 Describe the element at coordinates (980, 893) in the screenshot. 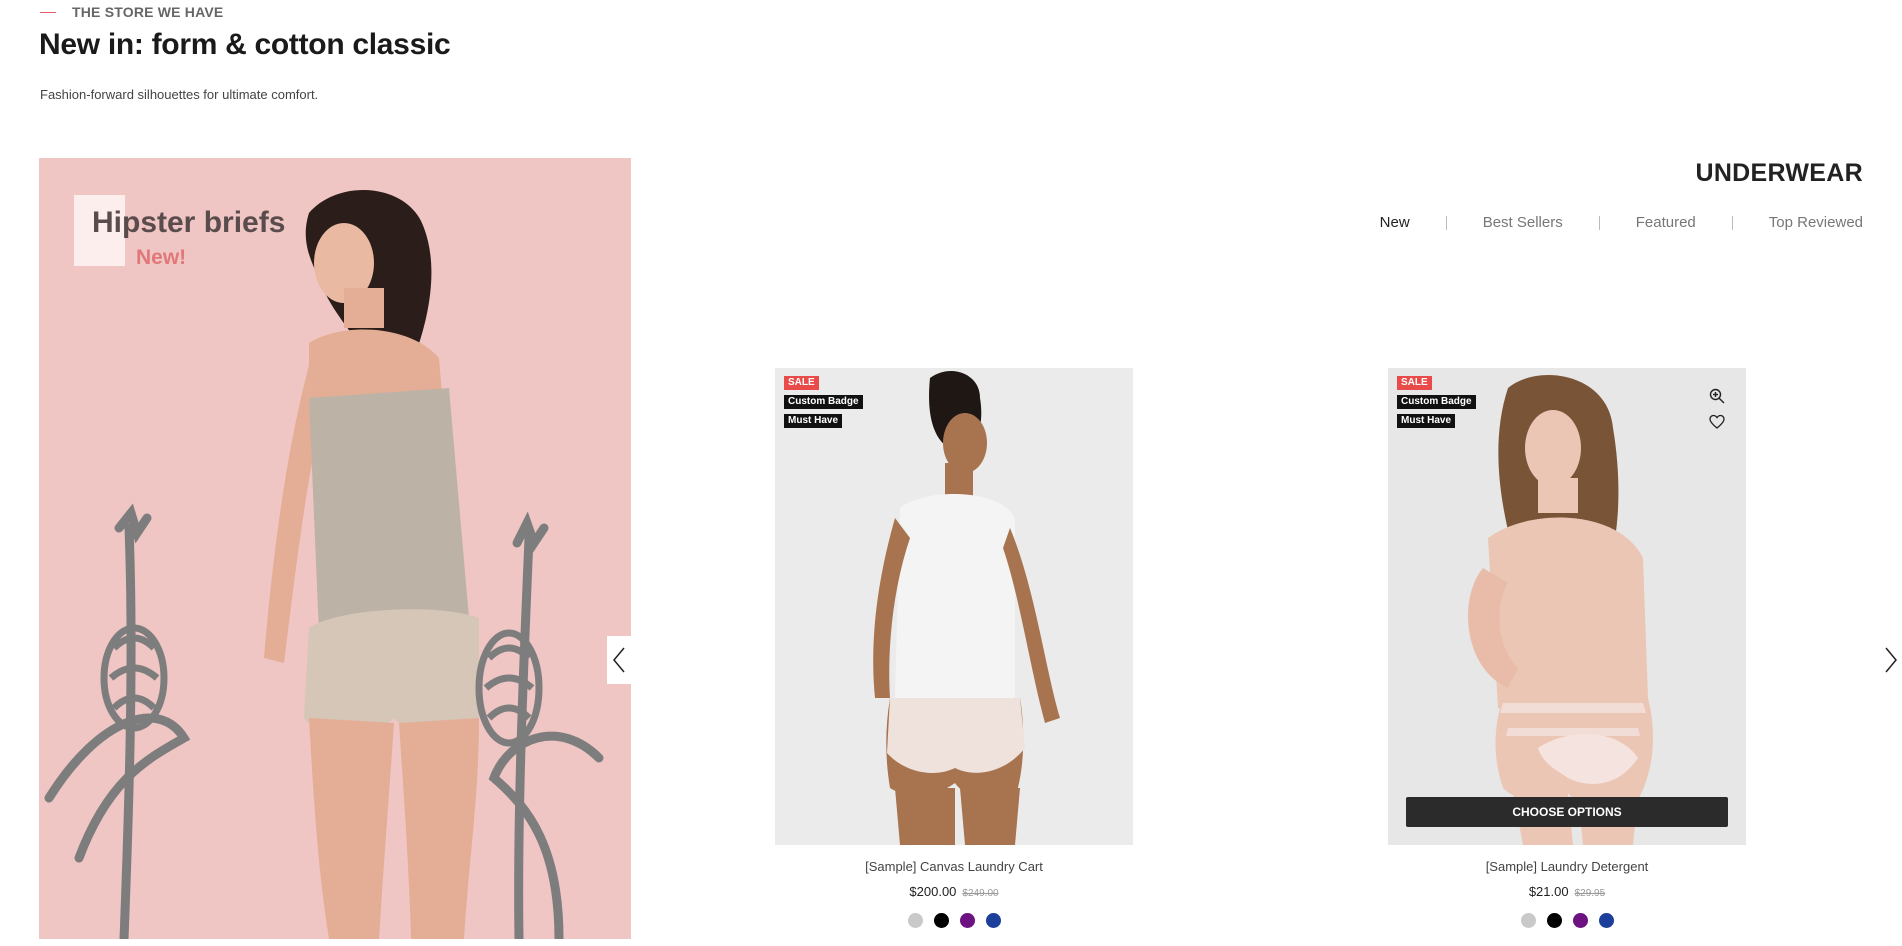

I see `old-price: $249.00` at that location.